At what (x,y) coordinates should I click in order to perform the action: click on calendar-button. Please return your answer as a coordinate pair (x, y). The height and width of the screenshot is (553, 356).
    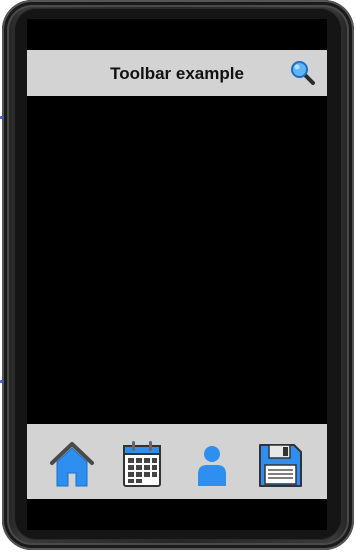
    Looking at the image, I should click on (142, 463).